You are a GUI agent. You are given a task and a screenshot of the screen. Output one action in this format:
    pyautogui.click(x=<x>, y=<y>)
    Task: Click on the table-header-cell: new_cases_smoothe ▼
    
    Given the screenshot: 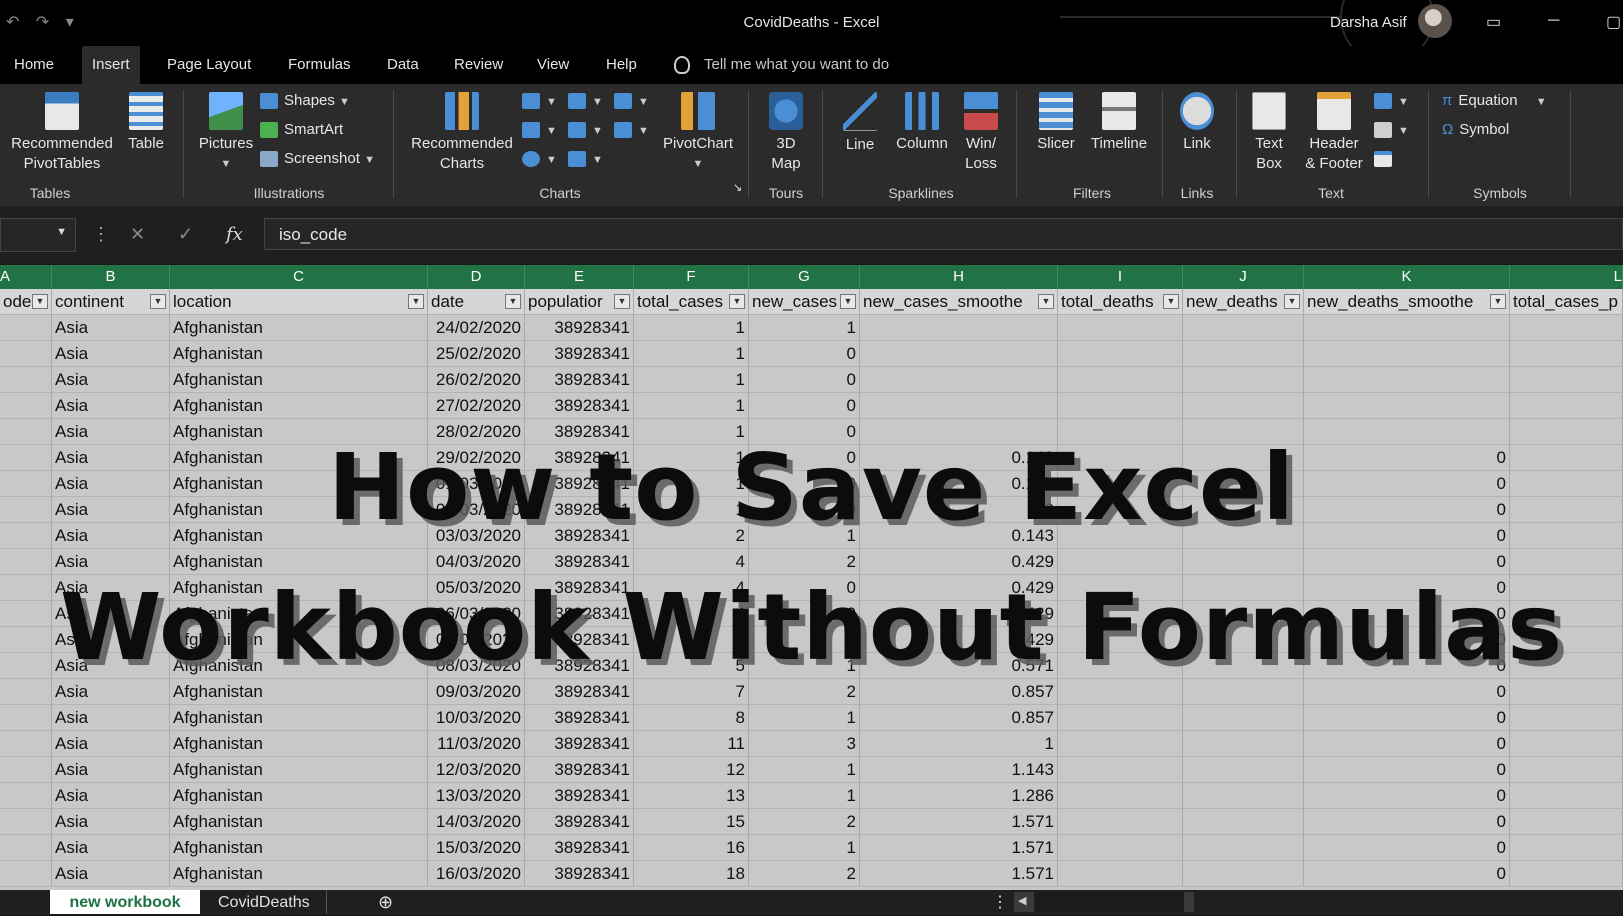 What is the action you would take?
    pyautogui.click(x=959, y=302)
    